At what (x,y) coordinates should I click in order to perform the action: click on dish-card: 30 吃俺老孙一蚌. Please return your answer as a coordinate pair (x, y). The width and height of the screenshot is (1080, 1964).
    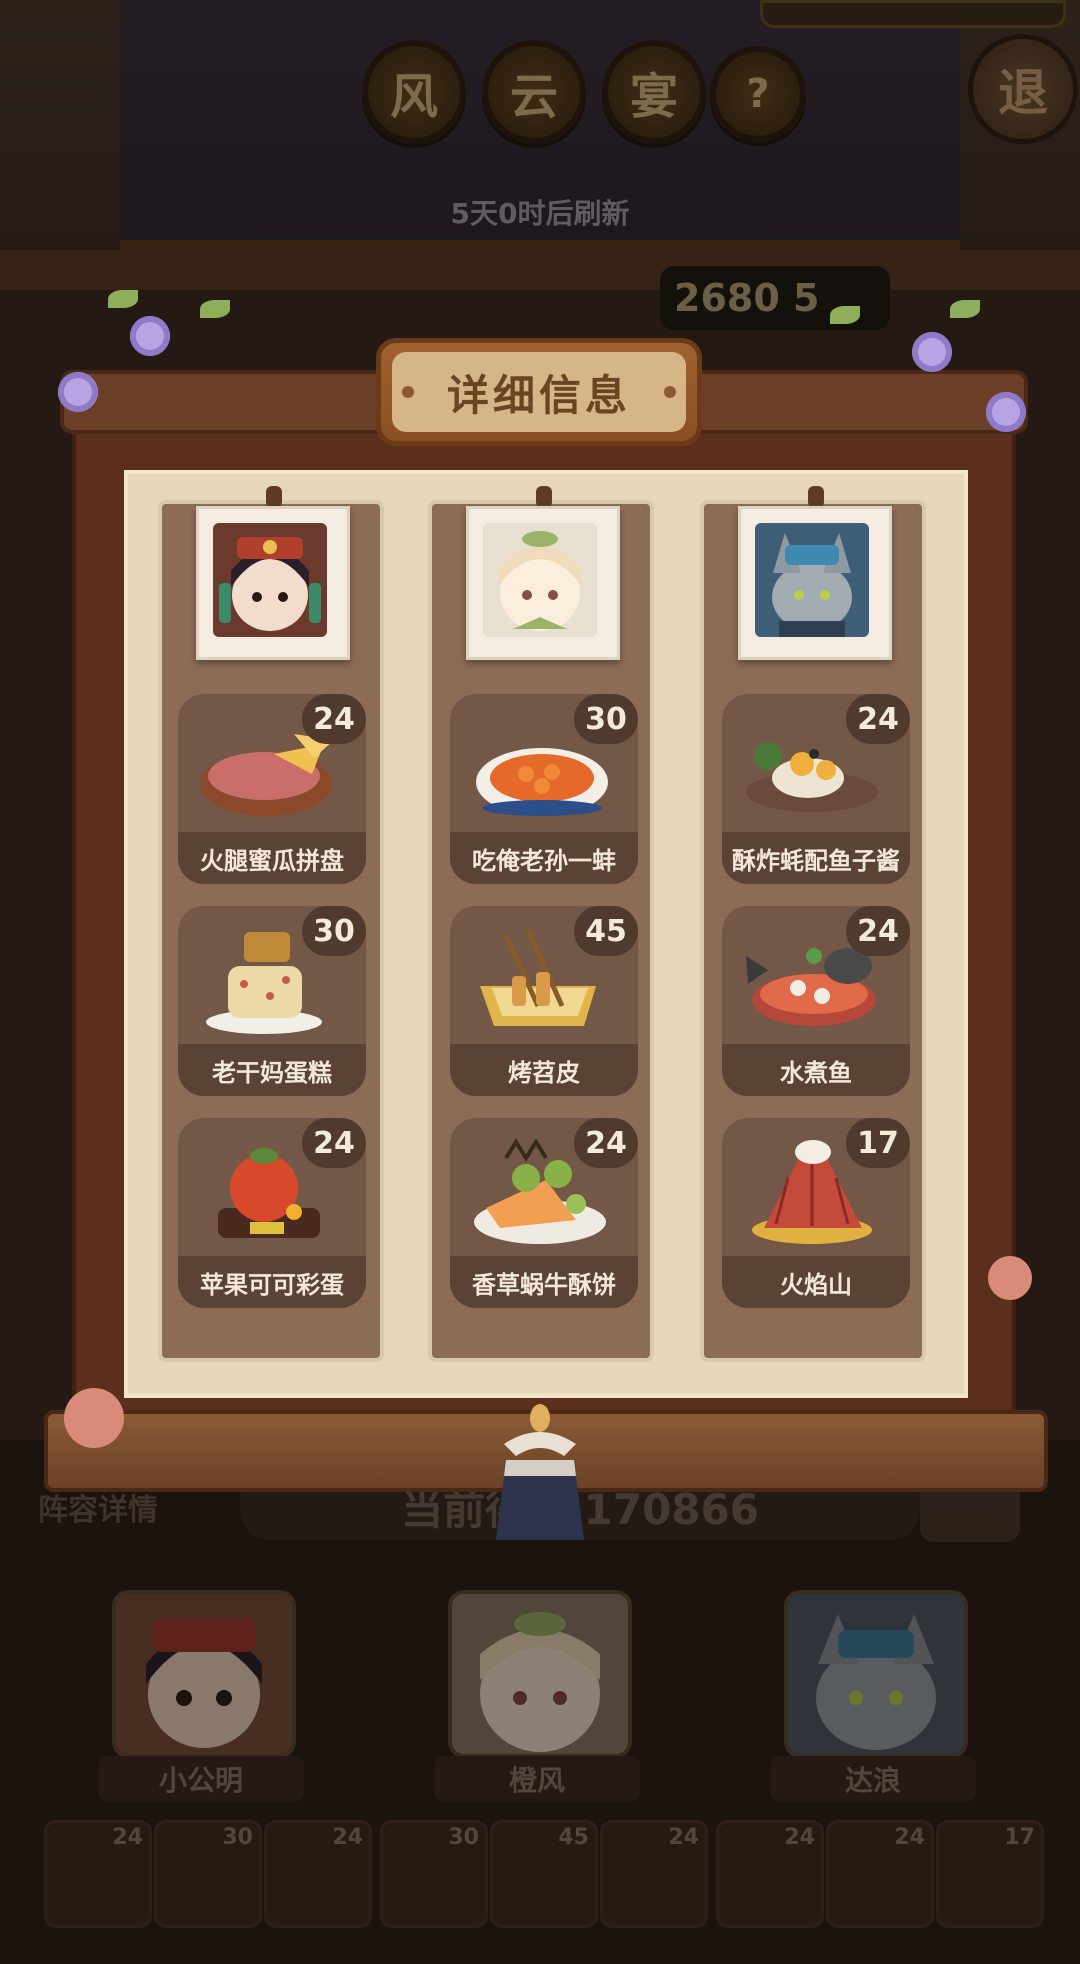
    Looking at the image, I should click on (544, 789).